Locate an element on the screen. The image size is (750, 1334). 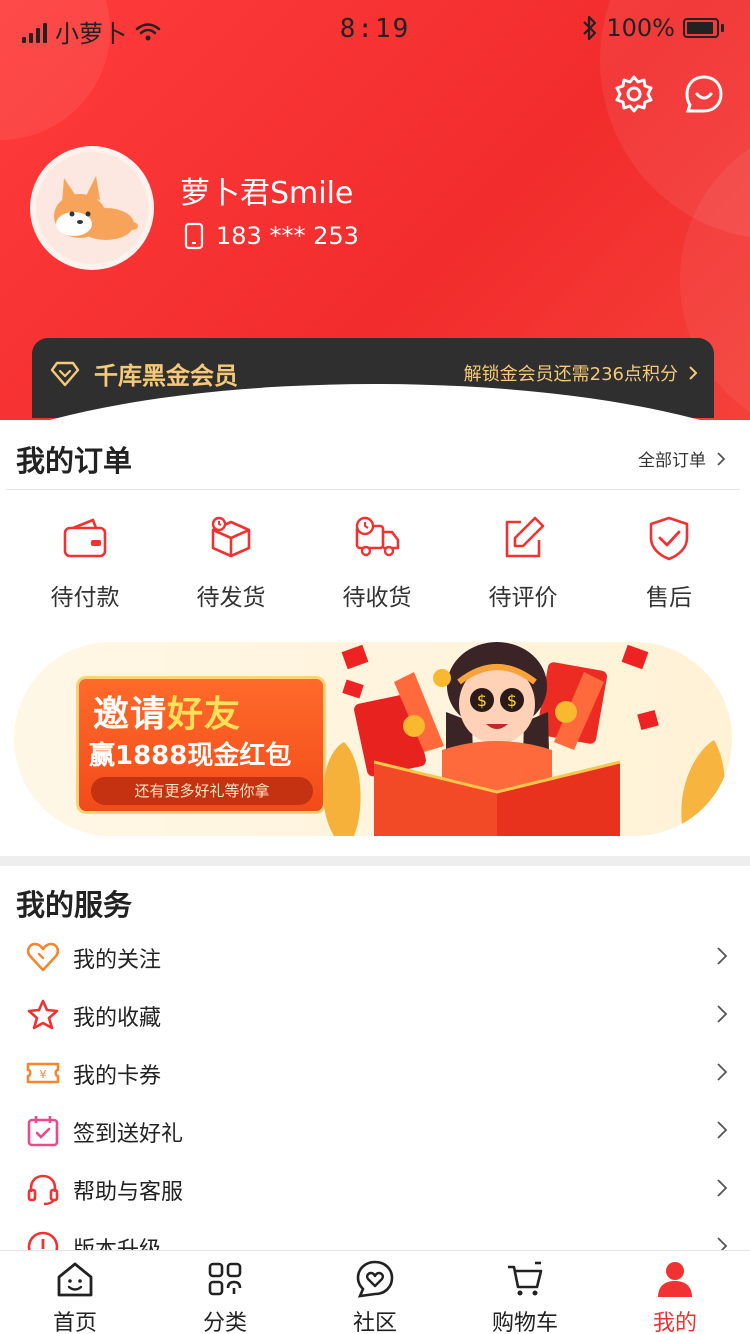
service-checkin: 签到送好礼 is located at coordinates (375, 1131).